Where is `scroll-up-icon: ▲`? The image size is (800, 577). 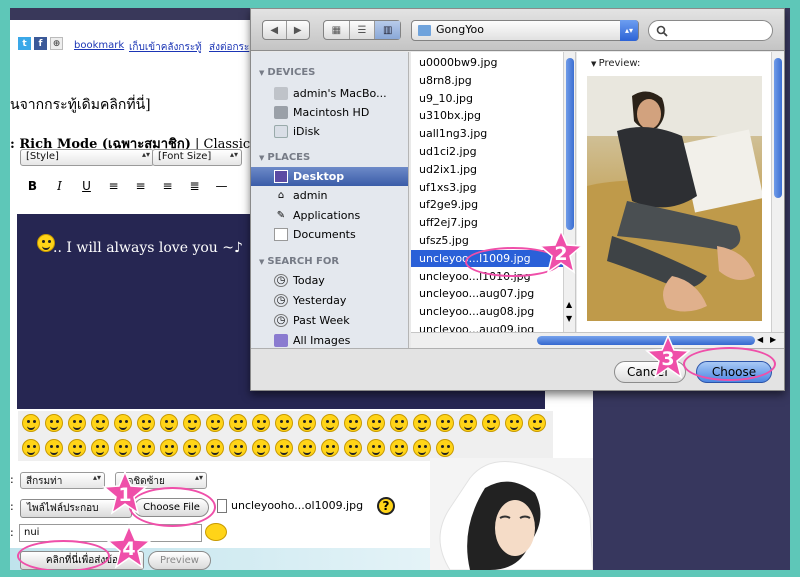 scroll-up-icon: ▲ is located at coordinates (569, 304).